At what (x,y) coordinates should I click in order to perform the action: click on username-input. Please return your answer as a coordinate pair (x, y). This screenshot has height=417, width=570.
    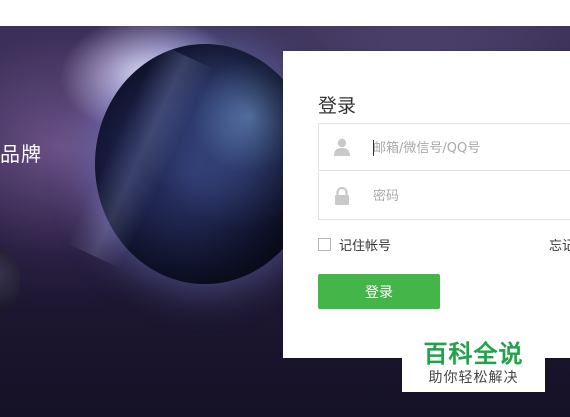
    Looking at the image, I should click on (471, 148).